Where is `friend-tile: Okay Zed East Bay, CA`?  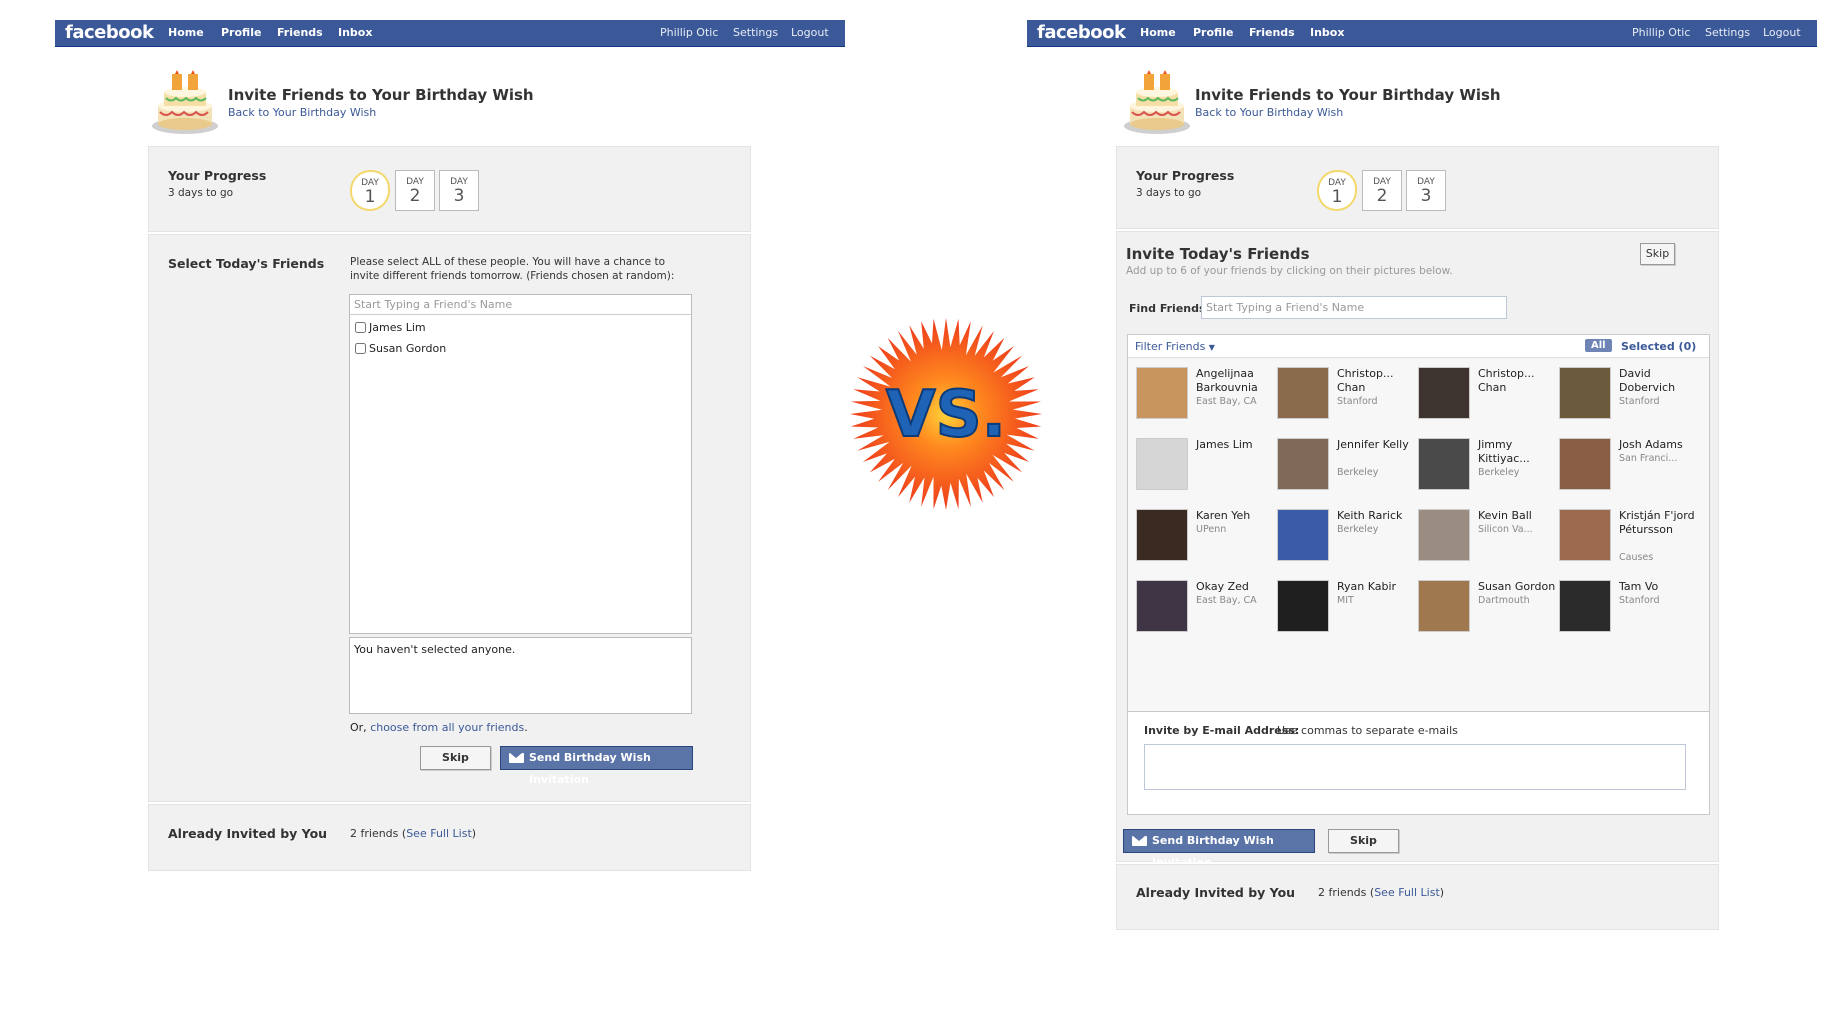 friend-tile: Okay Zed East Bay, CA is located at coordinates (1206, 613).